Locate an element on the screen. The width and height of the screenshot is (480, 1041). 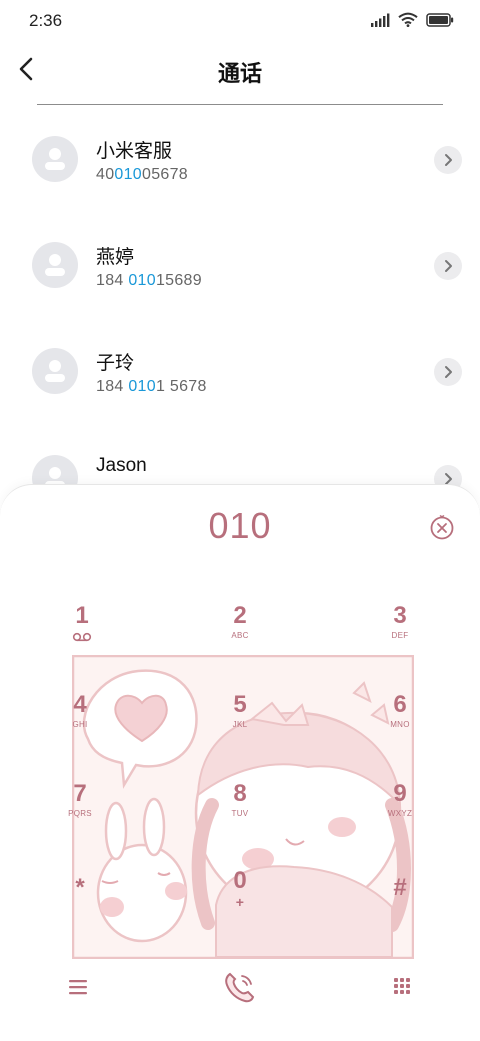
contact-name: 子玲 is located at coordinates (115, 363).